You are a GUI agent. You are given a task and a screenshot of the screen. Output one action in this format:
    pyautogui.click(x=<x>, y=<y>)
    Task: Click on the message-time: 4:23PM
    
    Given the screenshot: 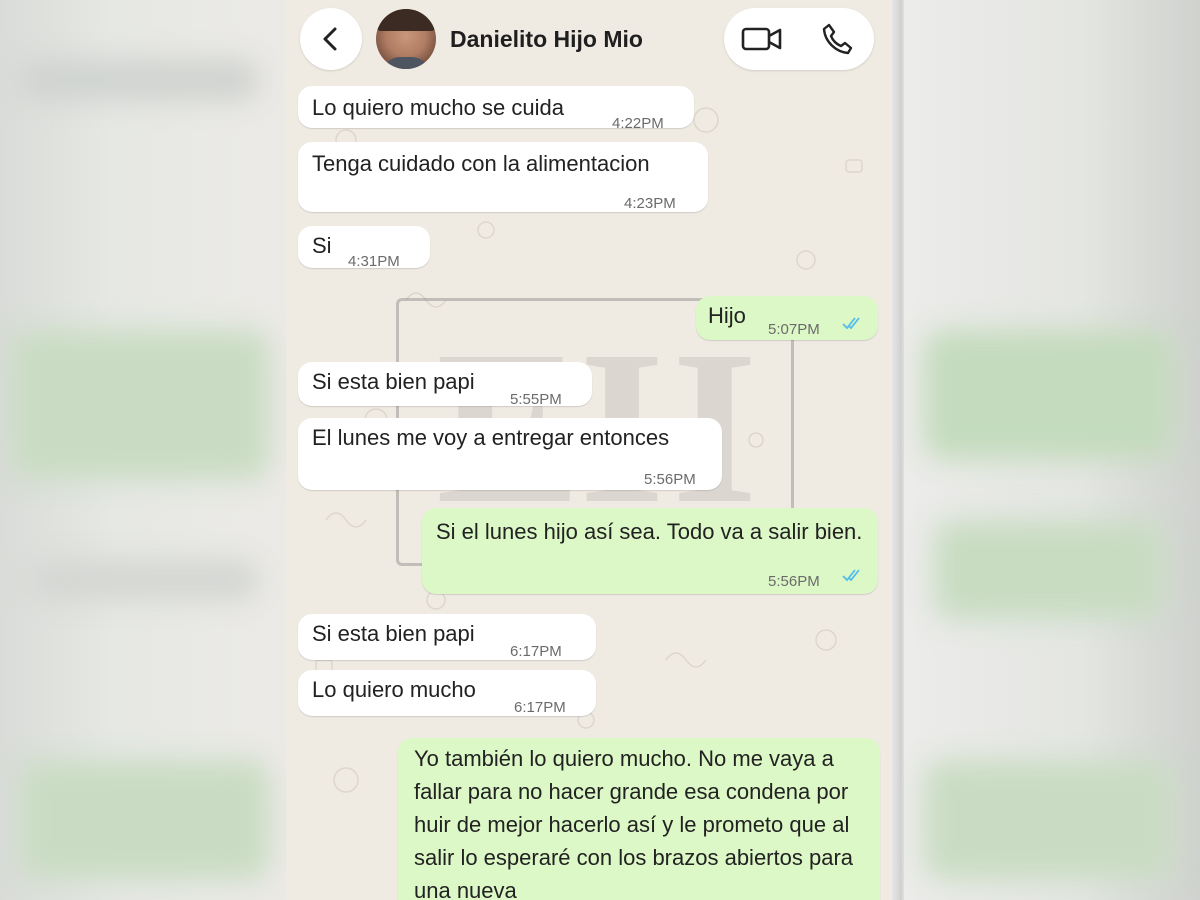 What is the action you would take?
    pyautogui.click(x=650, y=203)
    